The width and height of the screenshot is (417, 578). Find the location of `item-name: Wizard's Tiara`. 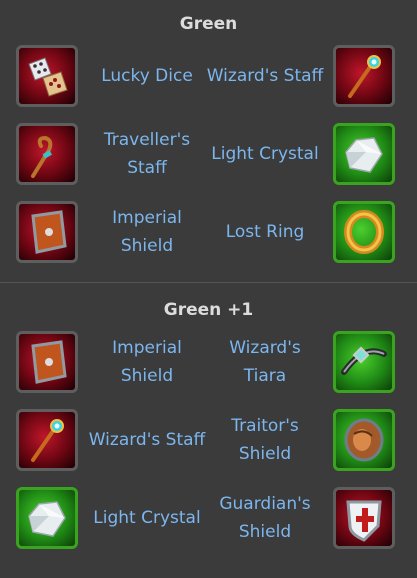

item-name: Wizard's Tiara is located at coordinates (265, 362).